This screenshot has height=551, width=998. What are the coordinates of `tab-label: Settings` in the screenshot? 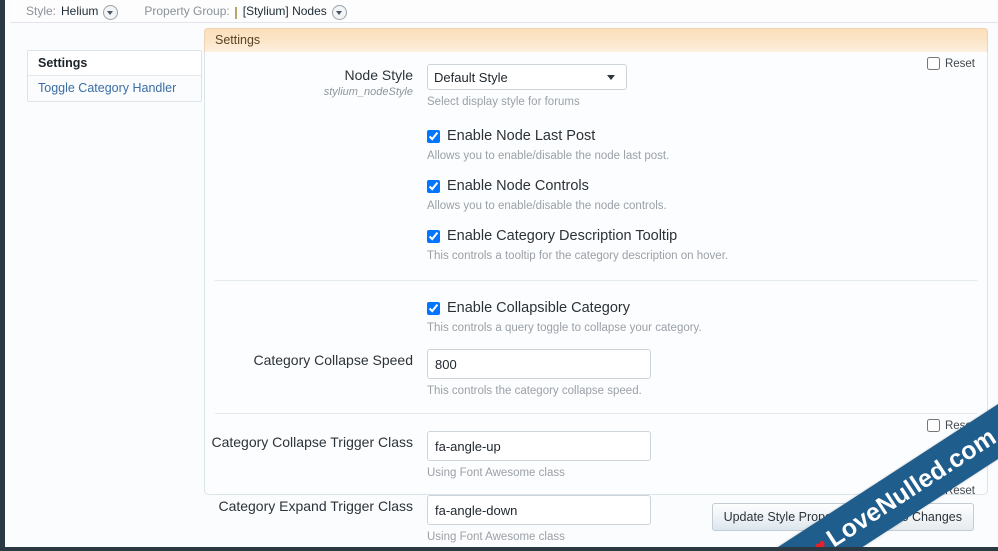 It's located at (238, 40).